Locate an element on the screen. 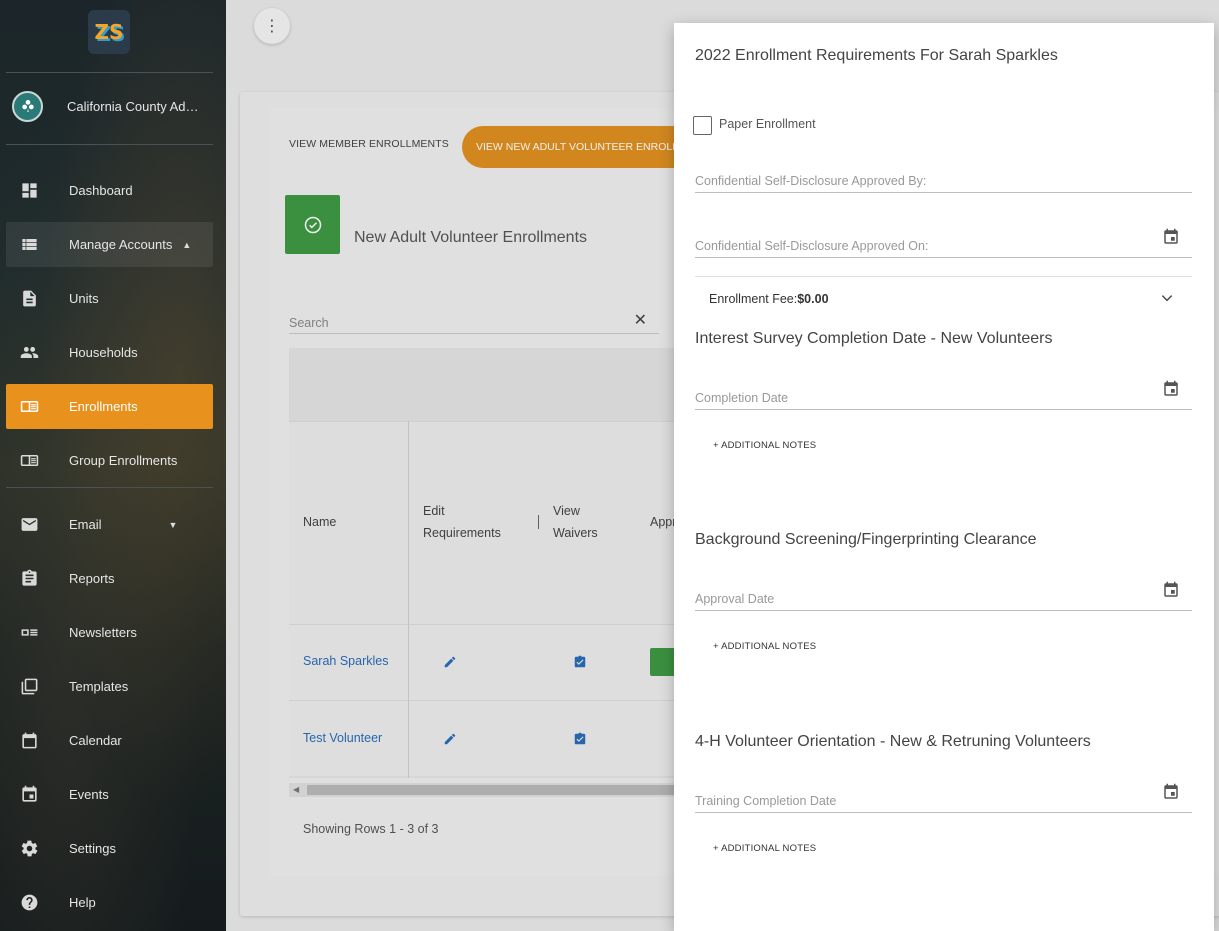 This screenshot has height=931, width=1219. sidebar-item-label: Settings is located at coordinates (92, 848).